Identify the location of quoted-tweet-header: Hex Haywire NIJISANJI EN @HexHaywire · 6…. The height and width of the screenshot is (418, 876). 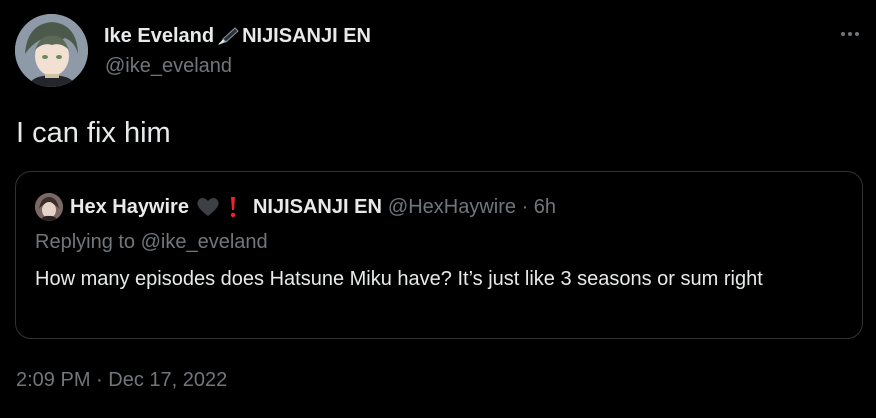
(295, 207).